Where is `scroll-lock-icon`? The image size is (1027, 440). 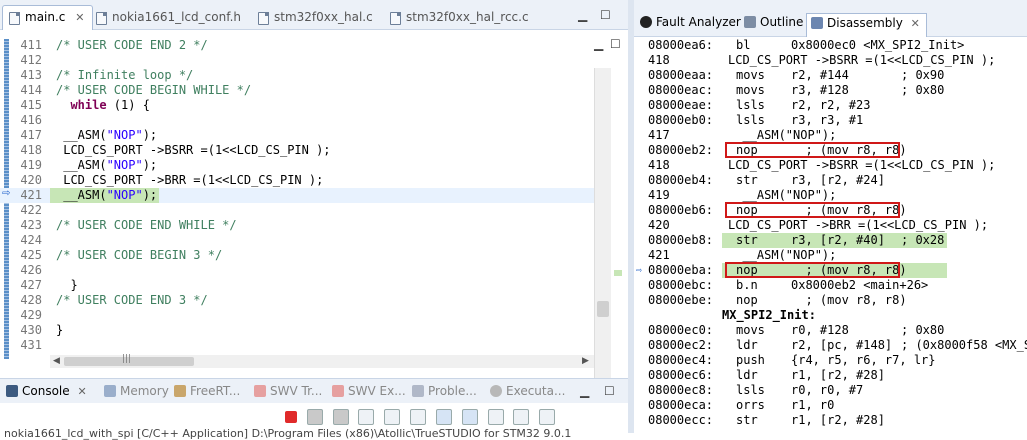 scroll-lock-icon is located at coordinates (392, 417).